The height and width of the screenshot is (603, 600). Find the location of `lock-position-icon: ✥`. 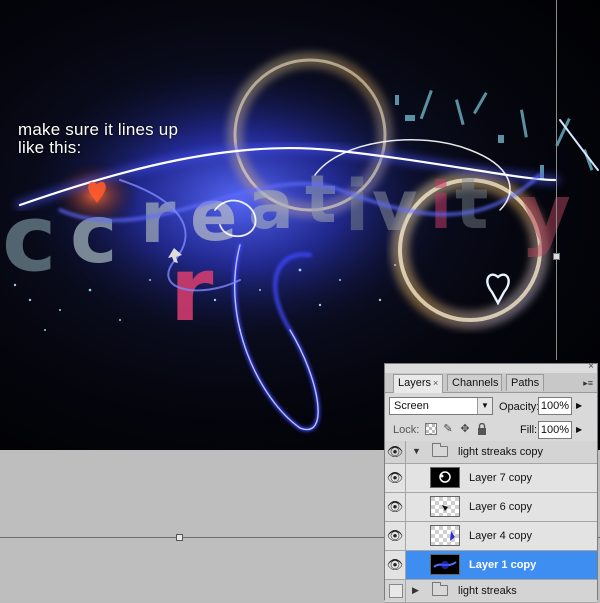

lock-position-icon: ✥ is located at coordinates (465, 429).